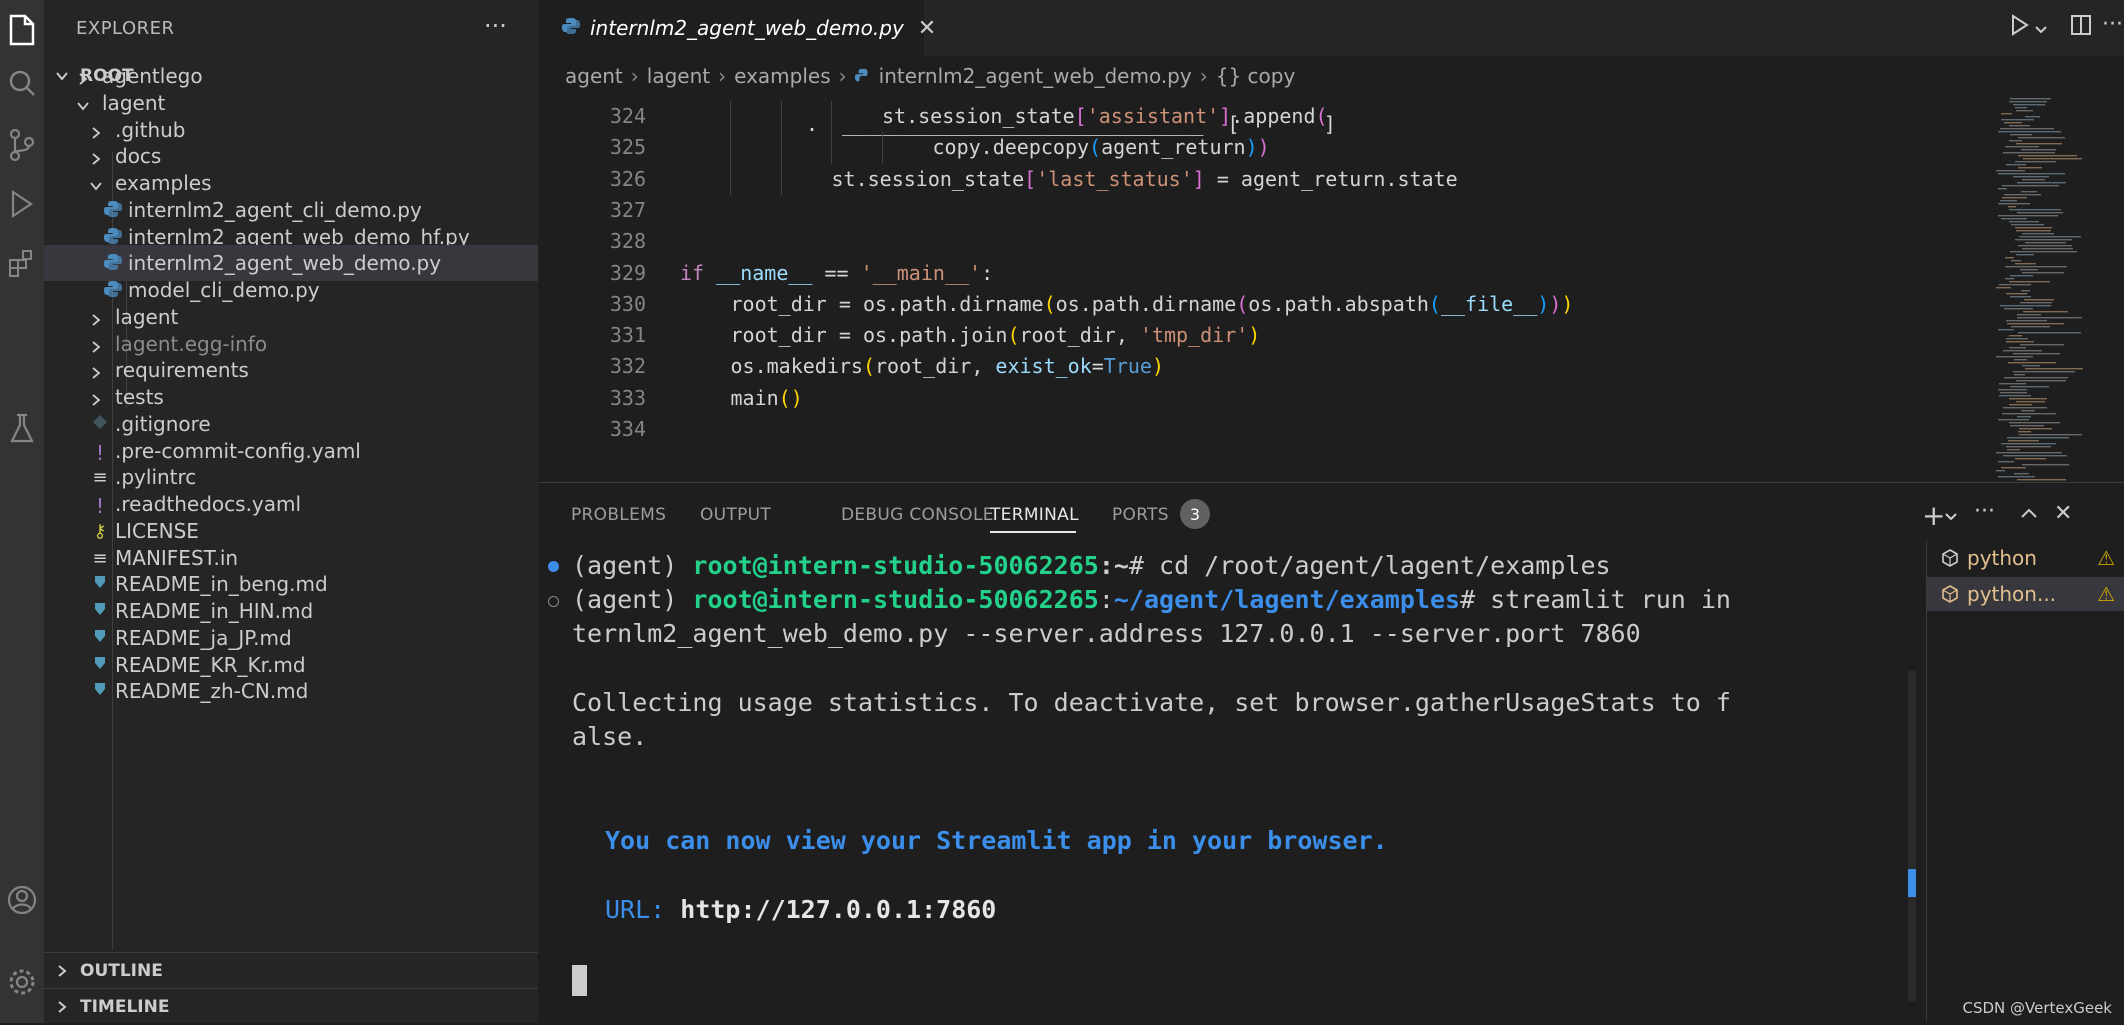  Describe the element at coordinates (627, 178) in the screenshot. I see `line-number: 326` at that location.